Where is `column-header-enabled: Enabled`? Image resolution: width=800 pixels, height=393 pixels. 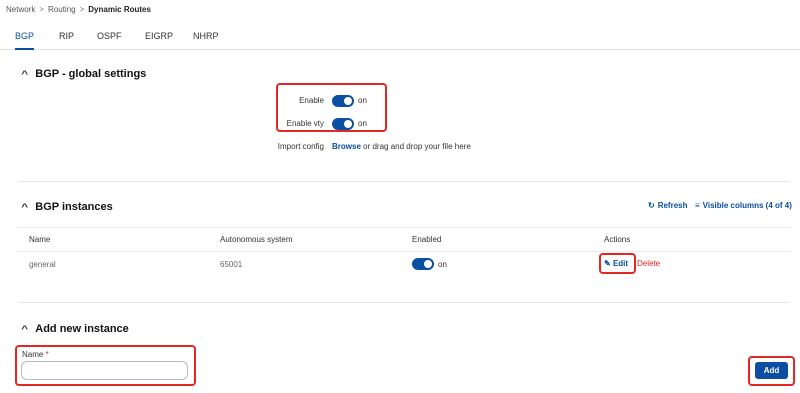
column-header-enabled: Enabled is located at coordinates (427, 239).